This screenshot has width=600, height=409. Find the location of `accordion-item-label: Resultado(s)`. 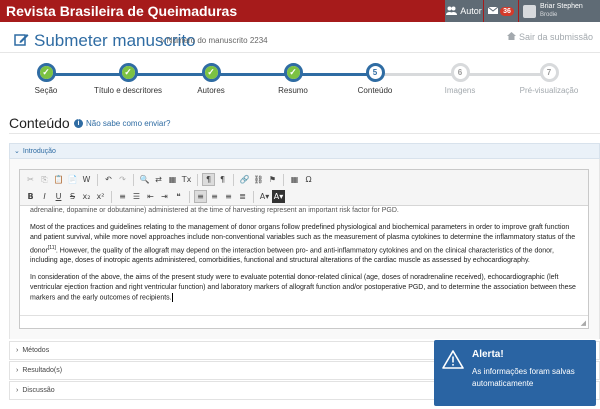

accordion-item-label: Resultado(s) is located at coordinates (42, 370).